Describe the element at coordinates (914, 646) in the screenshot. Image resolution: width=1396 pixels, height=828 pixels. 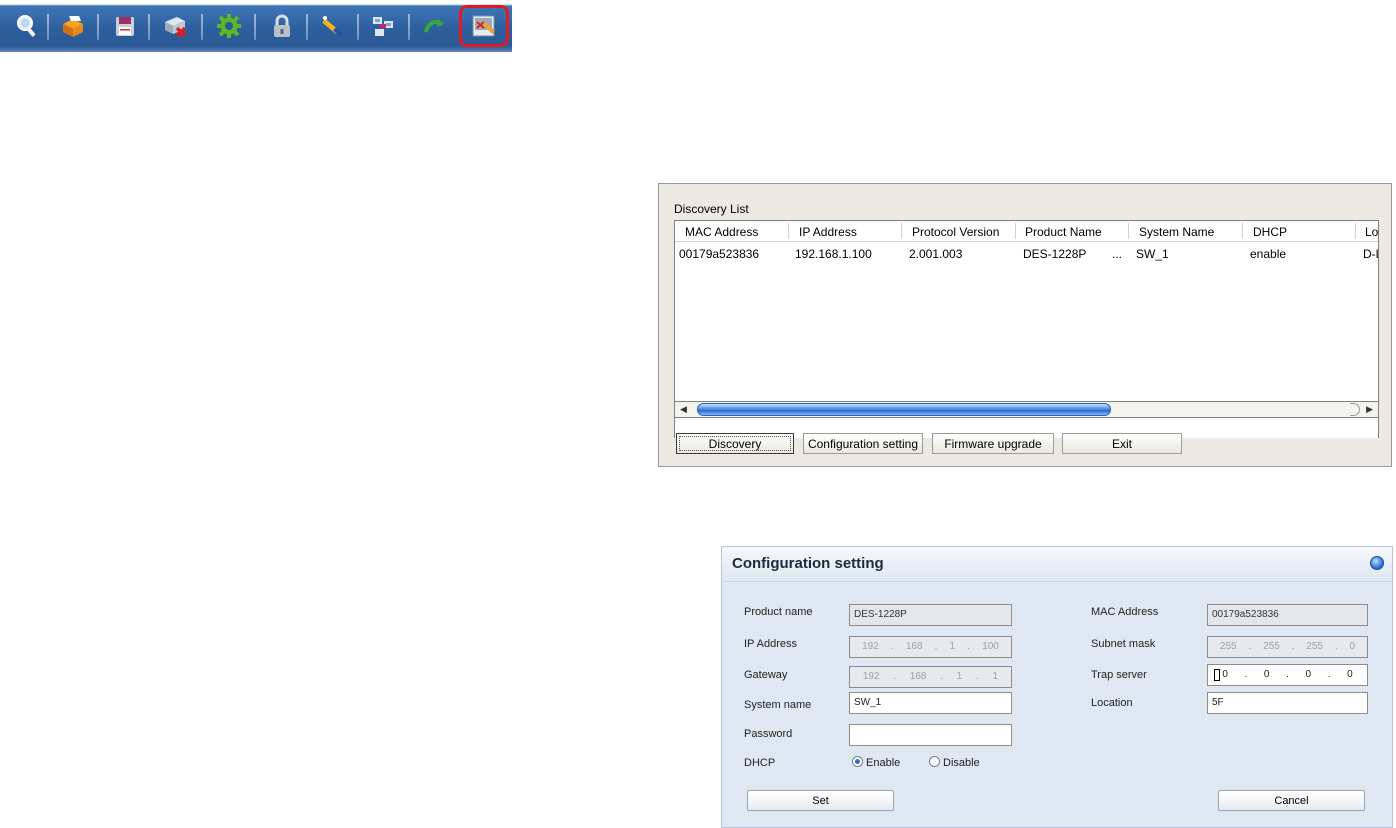
I see `ip-octet: 168` at that location.